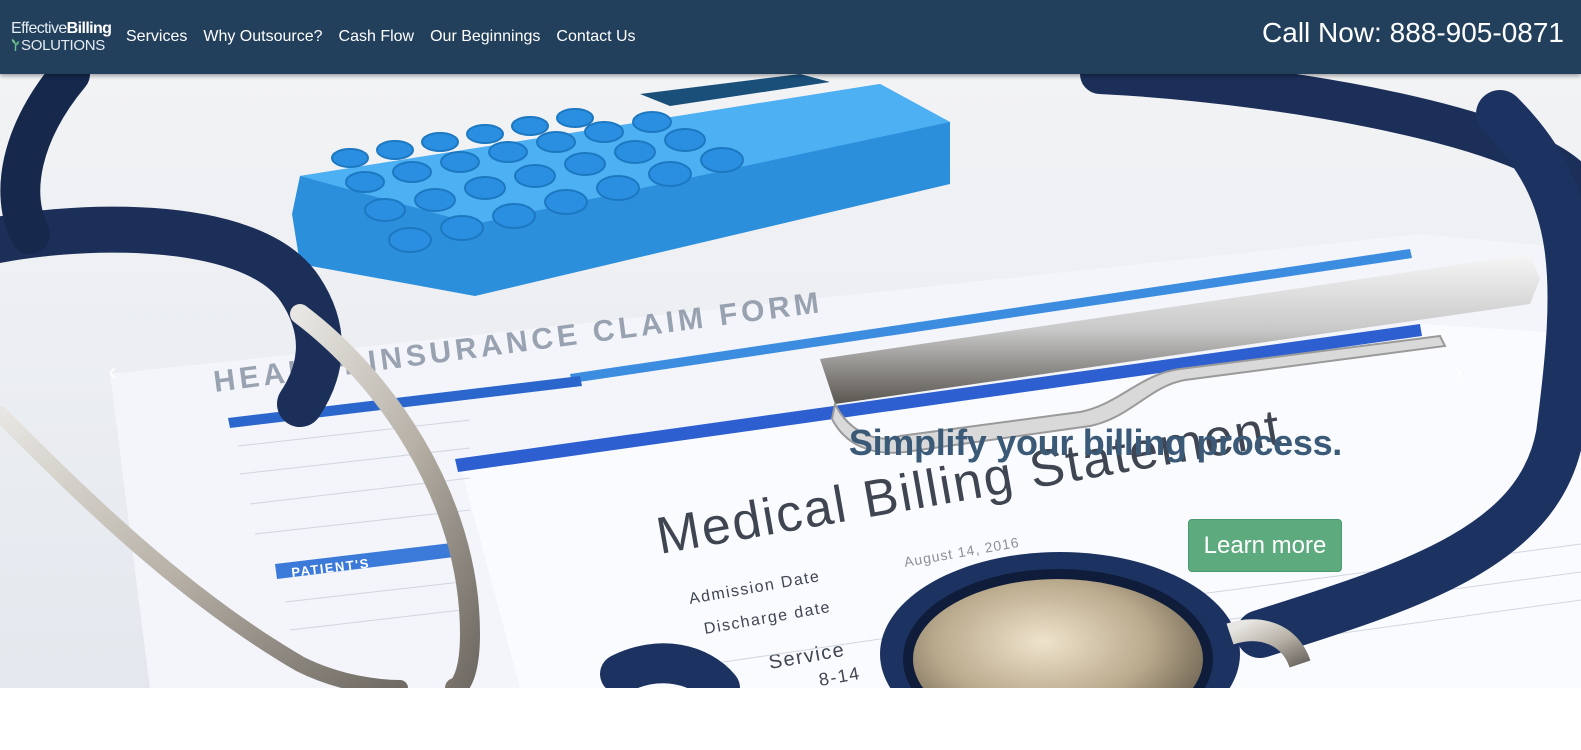 This screenshot has height=750, width=1581. What do you see at coordinates (89, 28) in the screenshot?
I see `logo-billing: Billing` at bounding box center [89, 28].